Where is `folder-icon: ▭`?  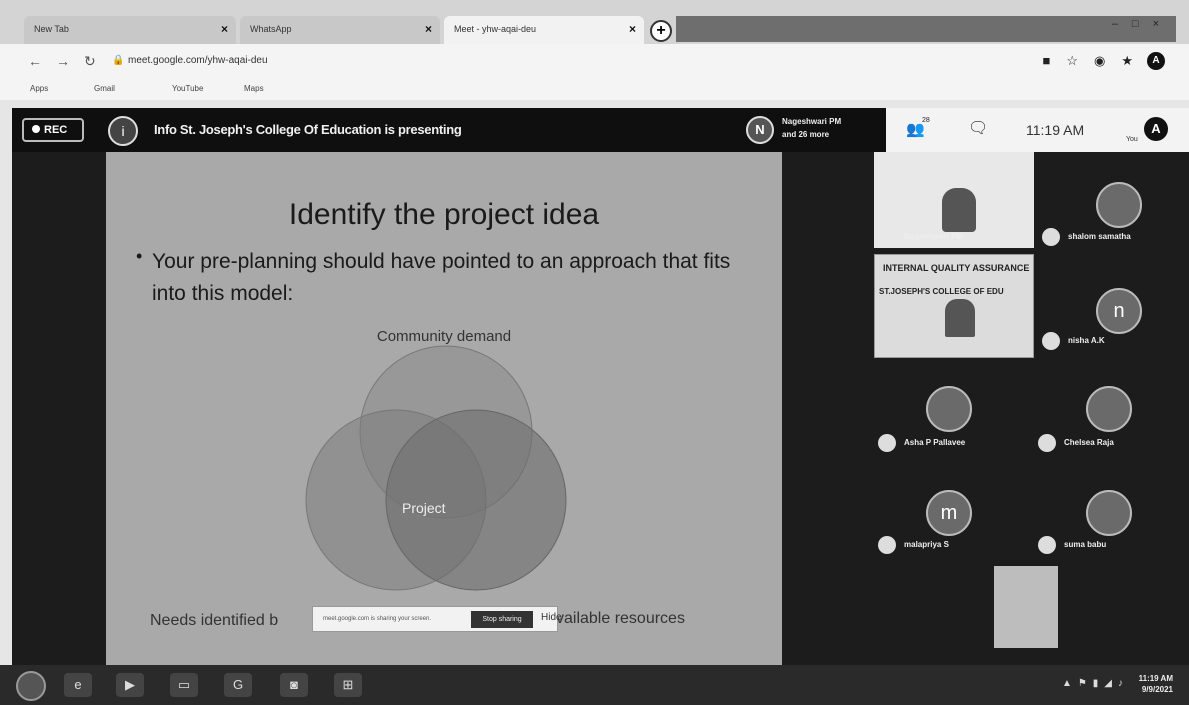 folder-icon: ▭ is located at coordinates (184, 685).